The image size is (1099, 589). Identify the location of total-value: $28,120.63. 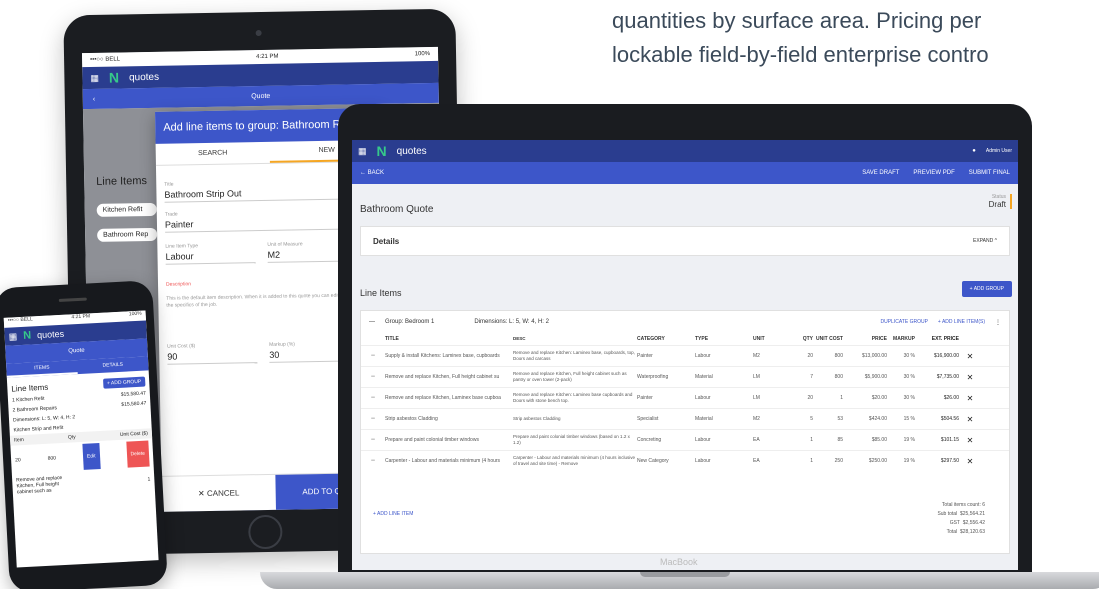
(972, 532).